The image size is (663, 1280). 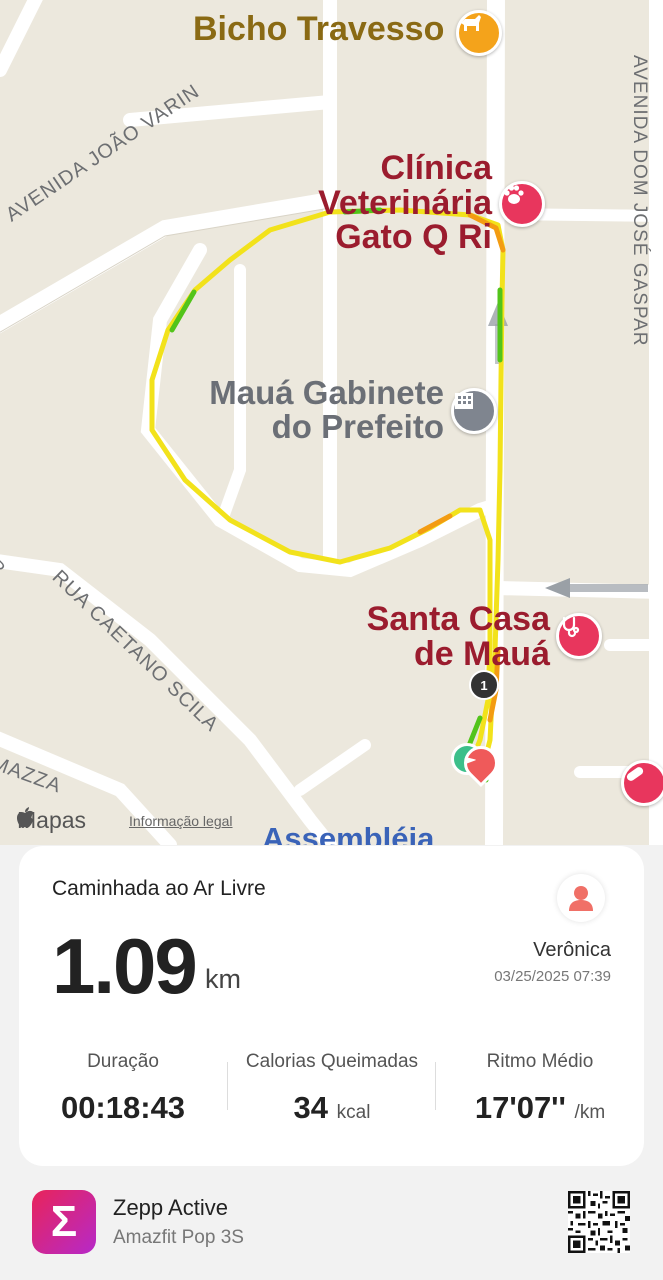 What do you see at coordinates (223, 979) in the screenshot?
I see `distance-unit: km` at bounding box center [223, 979].